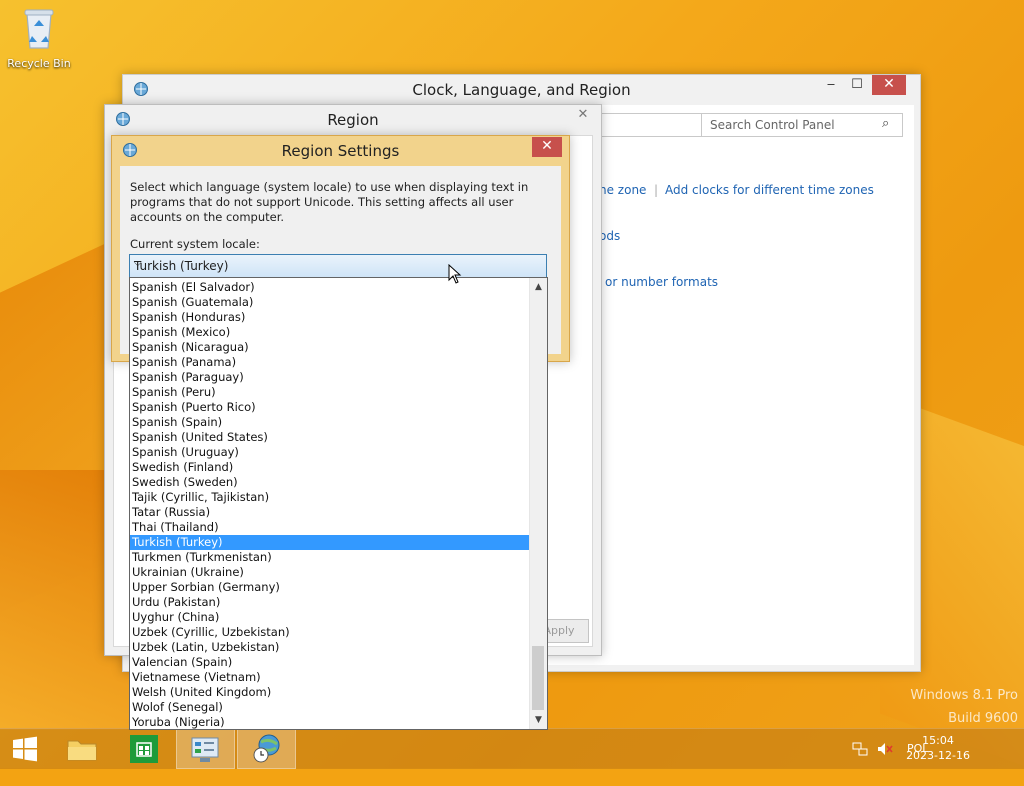  I want to click on chevron-down-icon: ⌵, so click(338, 263).